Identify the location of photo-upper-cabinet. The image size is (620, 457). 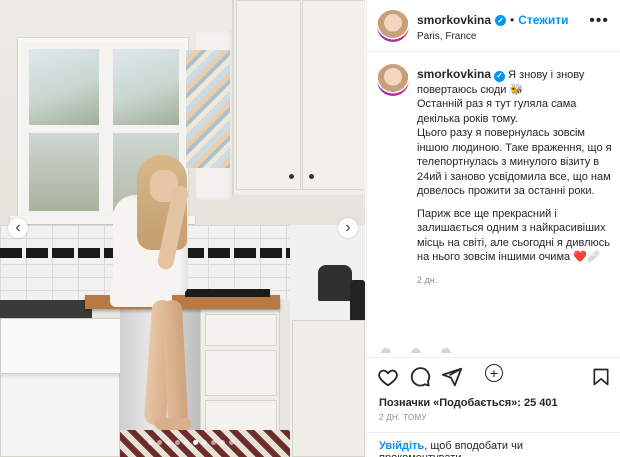
(298, 97).